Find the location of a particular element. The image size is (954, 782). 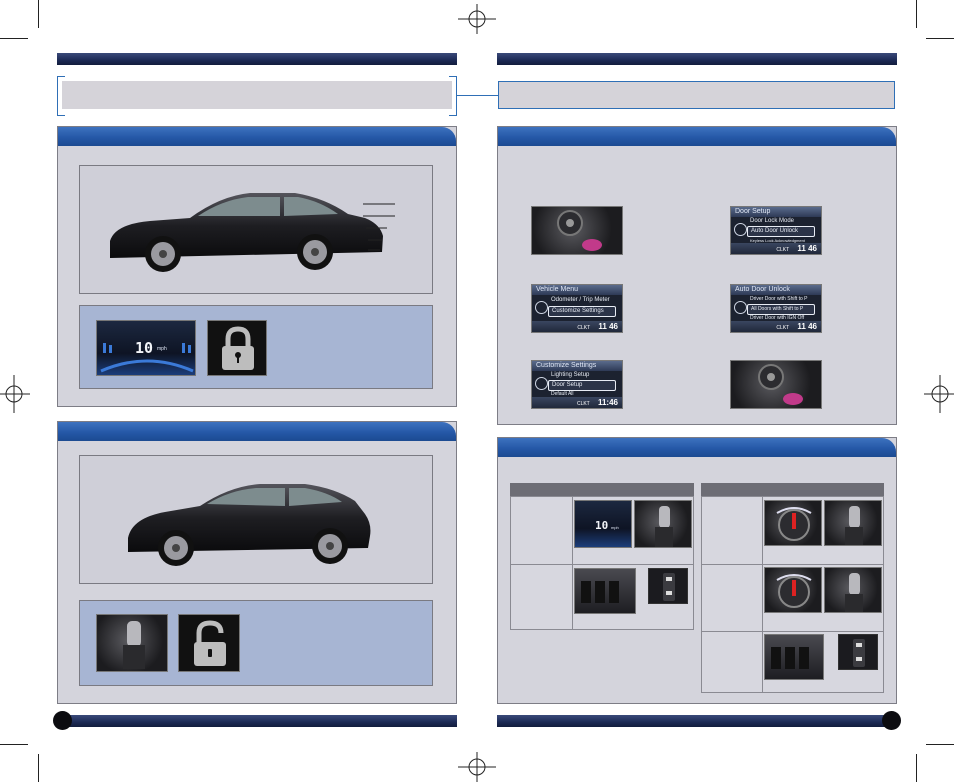

screen-title: Vehicle Menu is located at coordinates (577, 290).